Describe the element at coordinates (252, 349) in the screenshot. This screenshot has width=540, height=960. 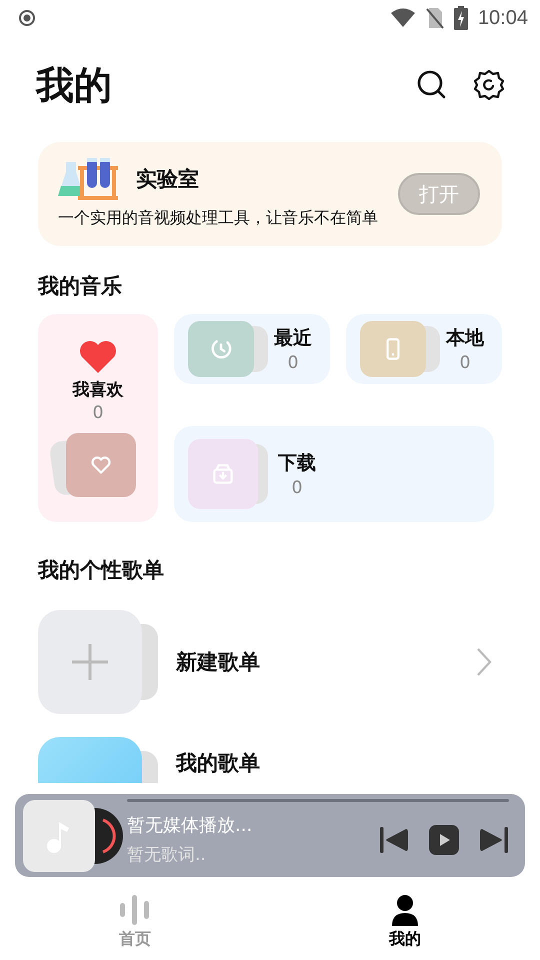
I see `music-tile: 最近 0` at that location.